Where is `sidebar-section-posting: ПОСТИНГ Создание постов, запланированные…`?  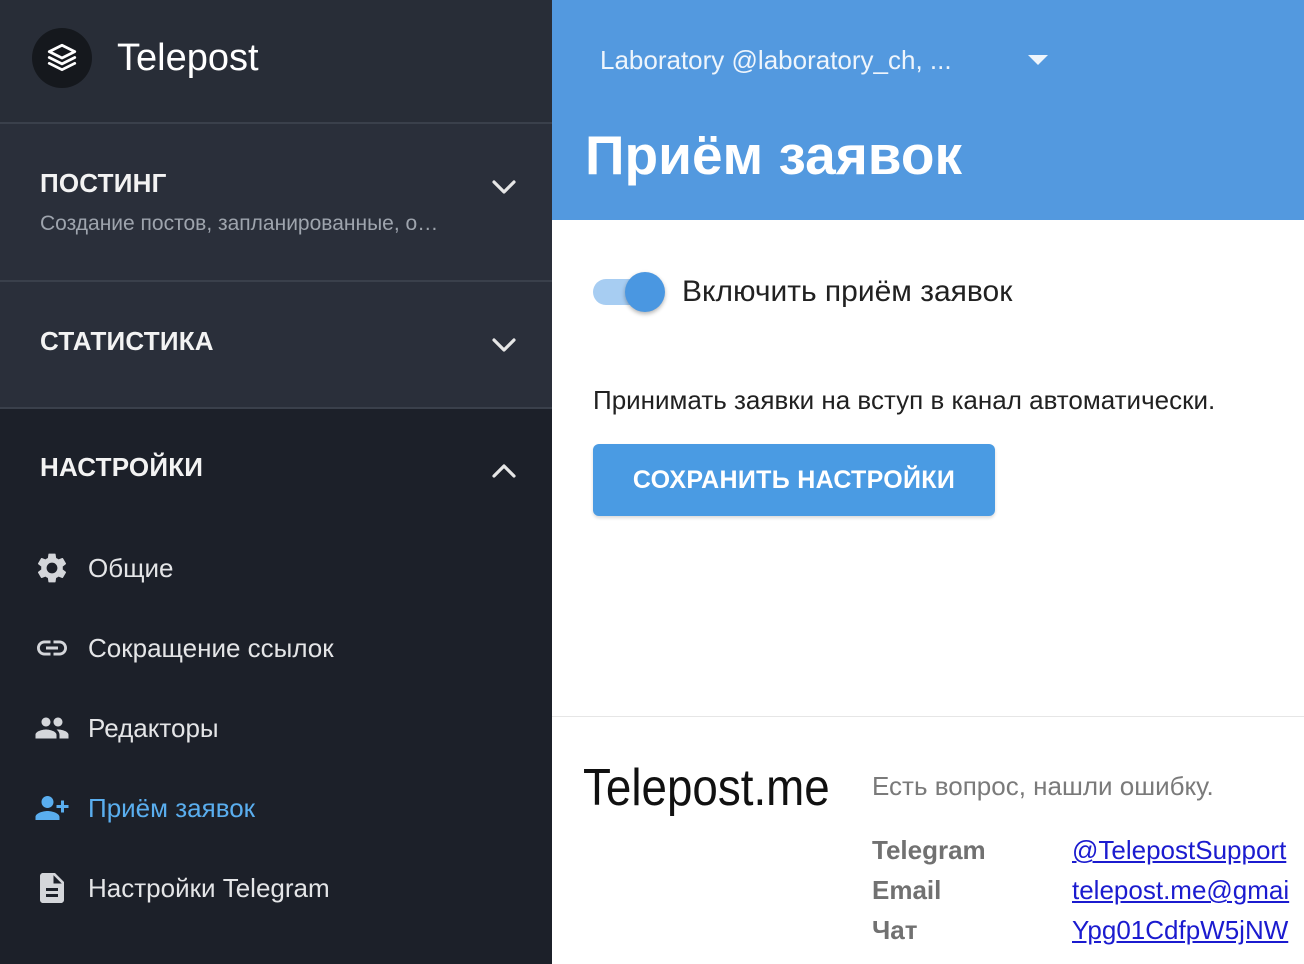 sidebar-section-posting: ПОСТИНГ Создание постов, запланированные… is located at coordinates (276, 203).